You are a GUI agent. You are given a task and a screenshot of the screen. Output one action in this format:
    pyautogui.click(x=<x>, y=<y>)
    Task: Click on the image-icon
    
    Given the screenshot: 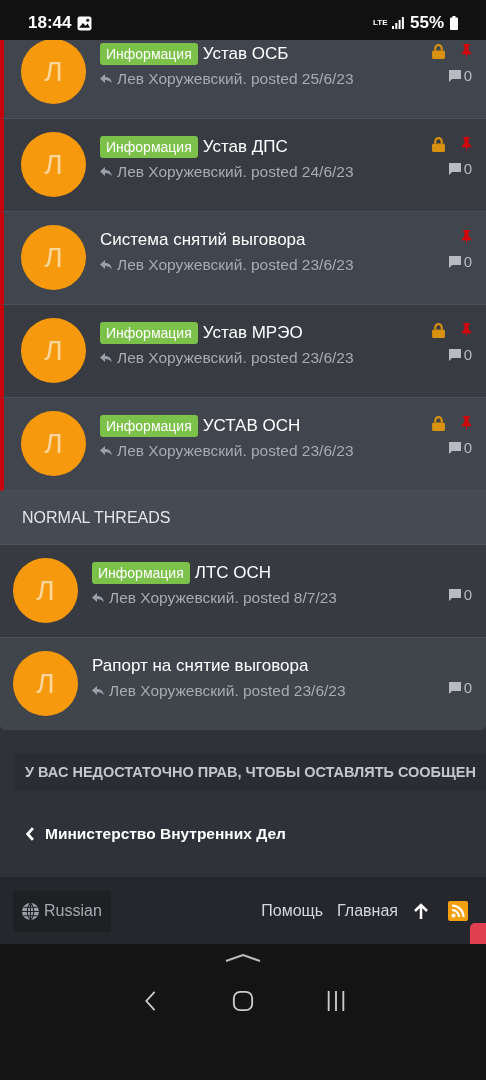 What is the action you would take?
    pyautogui.click(x=85, y=23)
    